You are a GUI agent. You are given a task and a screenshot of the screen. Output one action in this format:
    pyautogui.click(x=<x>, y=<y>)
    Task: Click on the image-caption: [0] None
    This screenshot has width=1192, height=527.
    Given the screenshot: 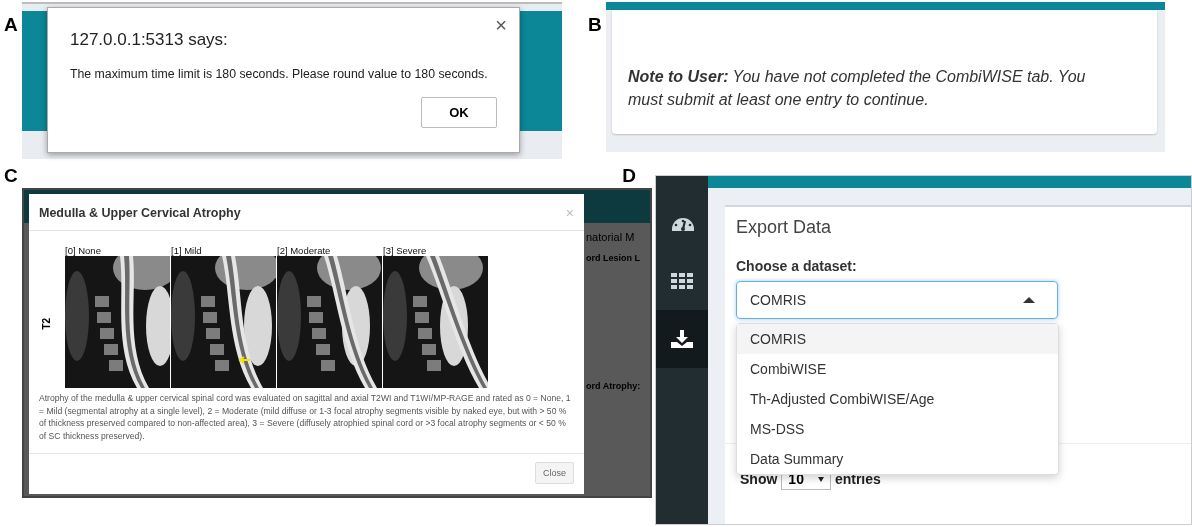 What is the action you would take?
    pyautogui.click(x=83, y=250)
    